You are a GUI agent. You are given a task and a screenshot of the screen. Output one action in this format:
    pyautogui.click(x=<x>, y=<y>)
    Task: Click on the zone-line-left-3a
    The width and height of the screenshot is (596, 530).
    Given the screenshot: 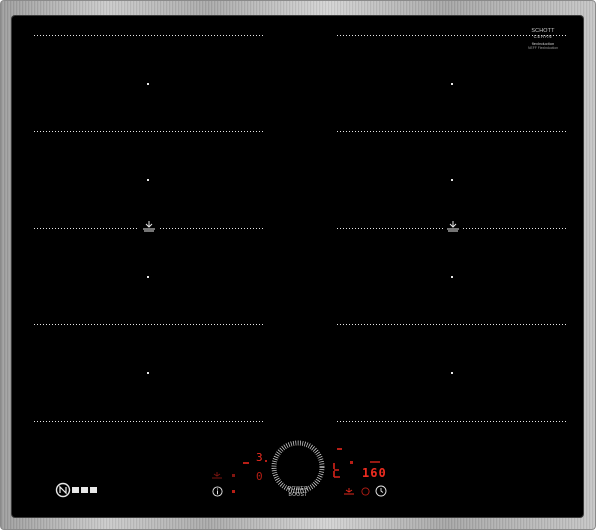 What is the action you would take?
    pyautogui.click(x=86, y=228)
    